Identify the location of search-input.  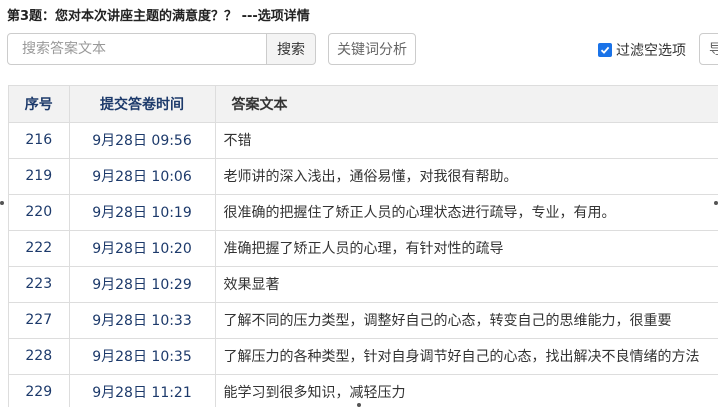
(137, 49).